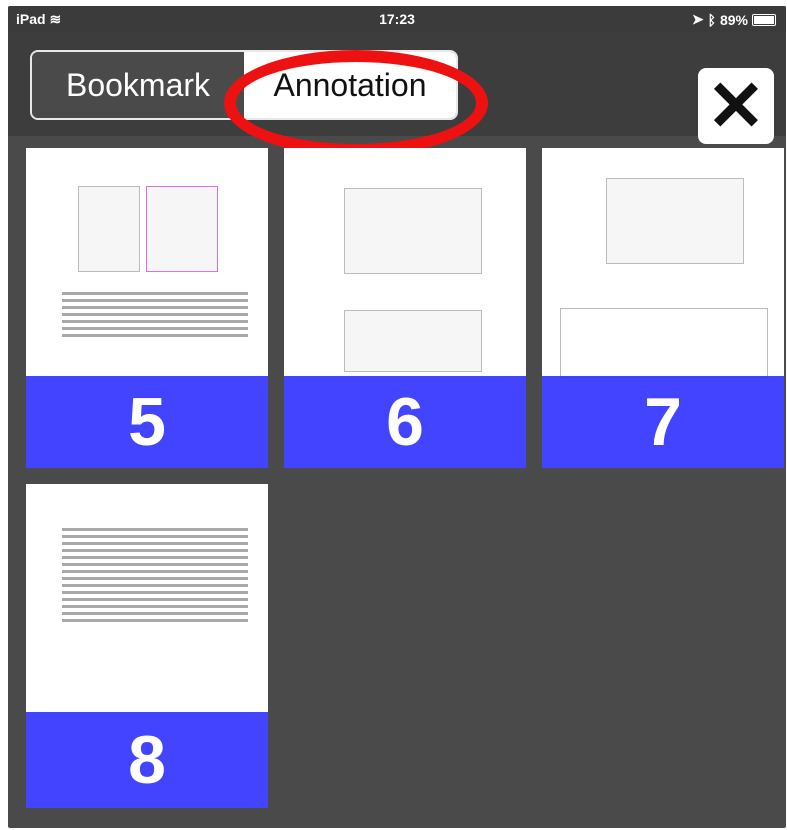  I want to click on status-bar: iPad ≋ 17:23 ➤ ᛒ 89%, so click(397, 19).